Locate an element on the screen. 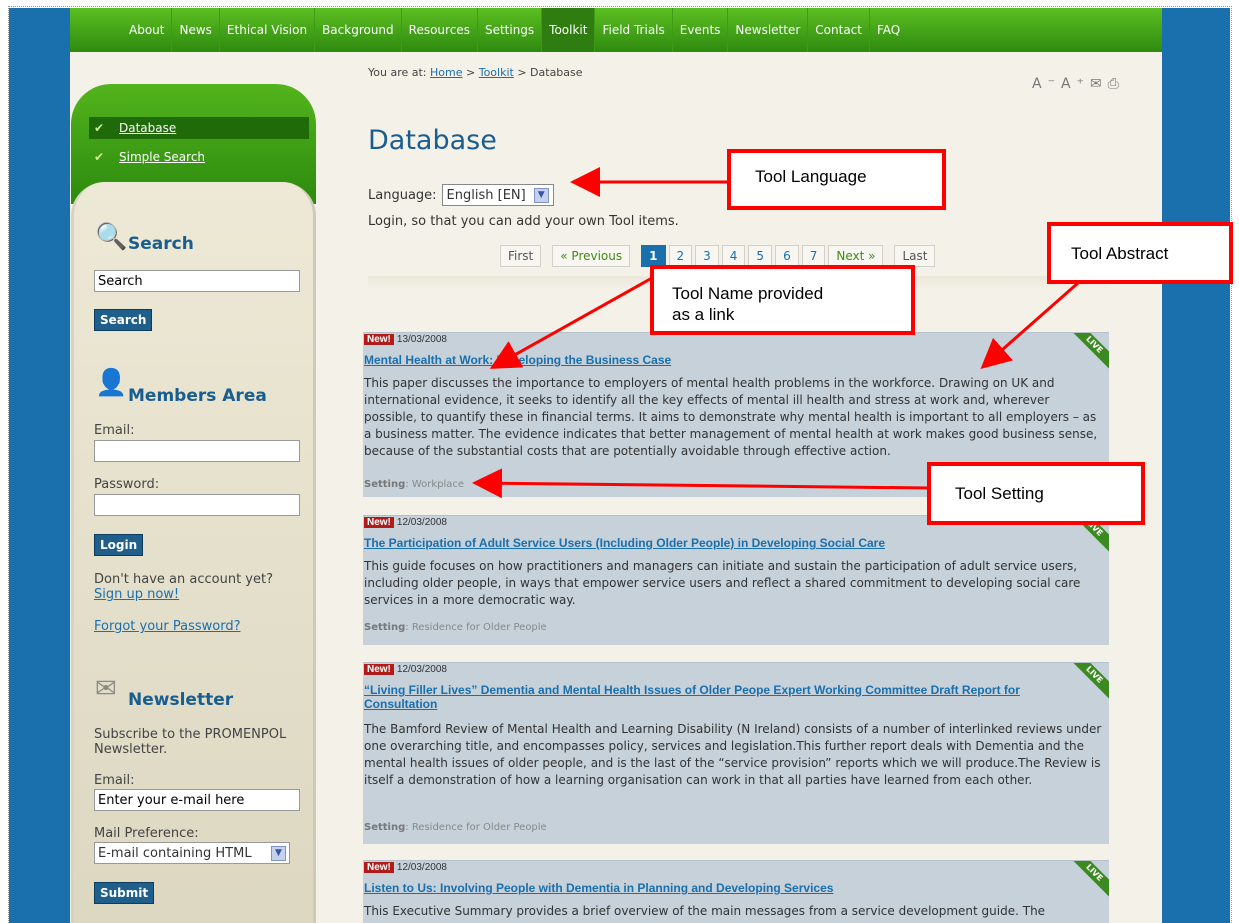  pager-previous-label: Previous is located at coordinates (597, 256).